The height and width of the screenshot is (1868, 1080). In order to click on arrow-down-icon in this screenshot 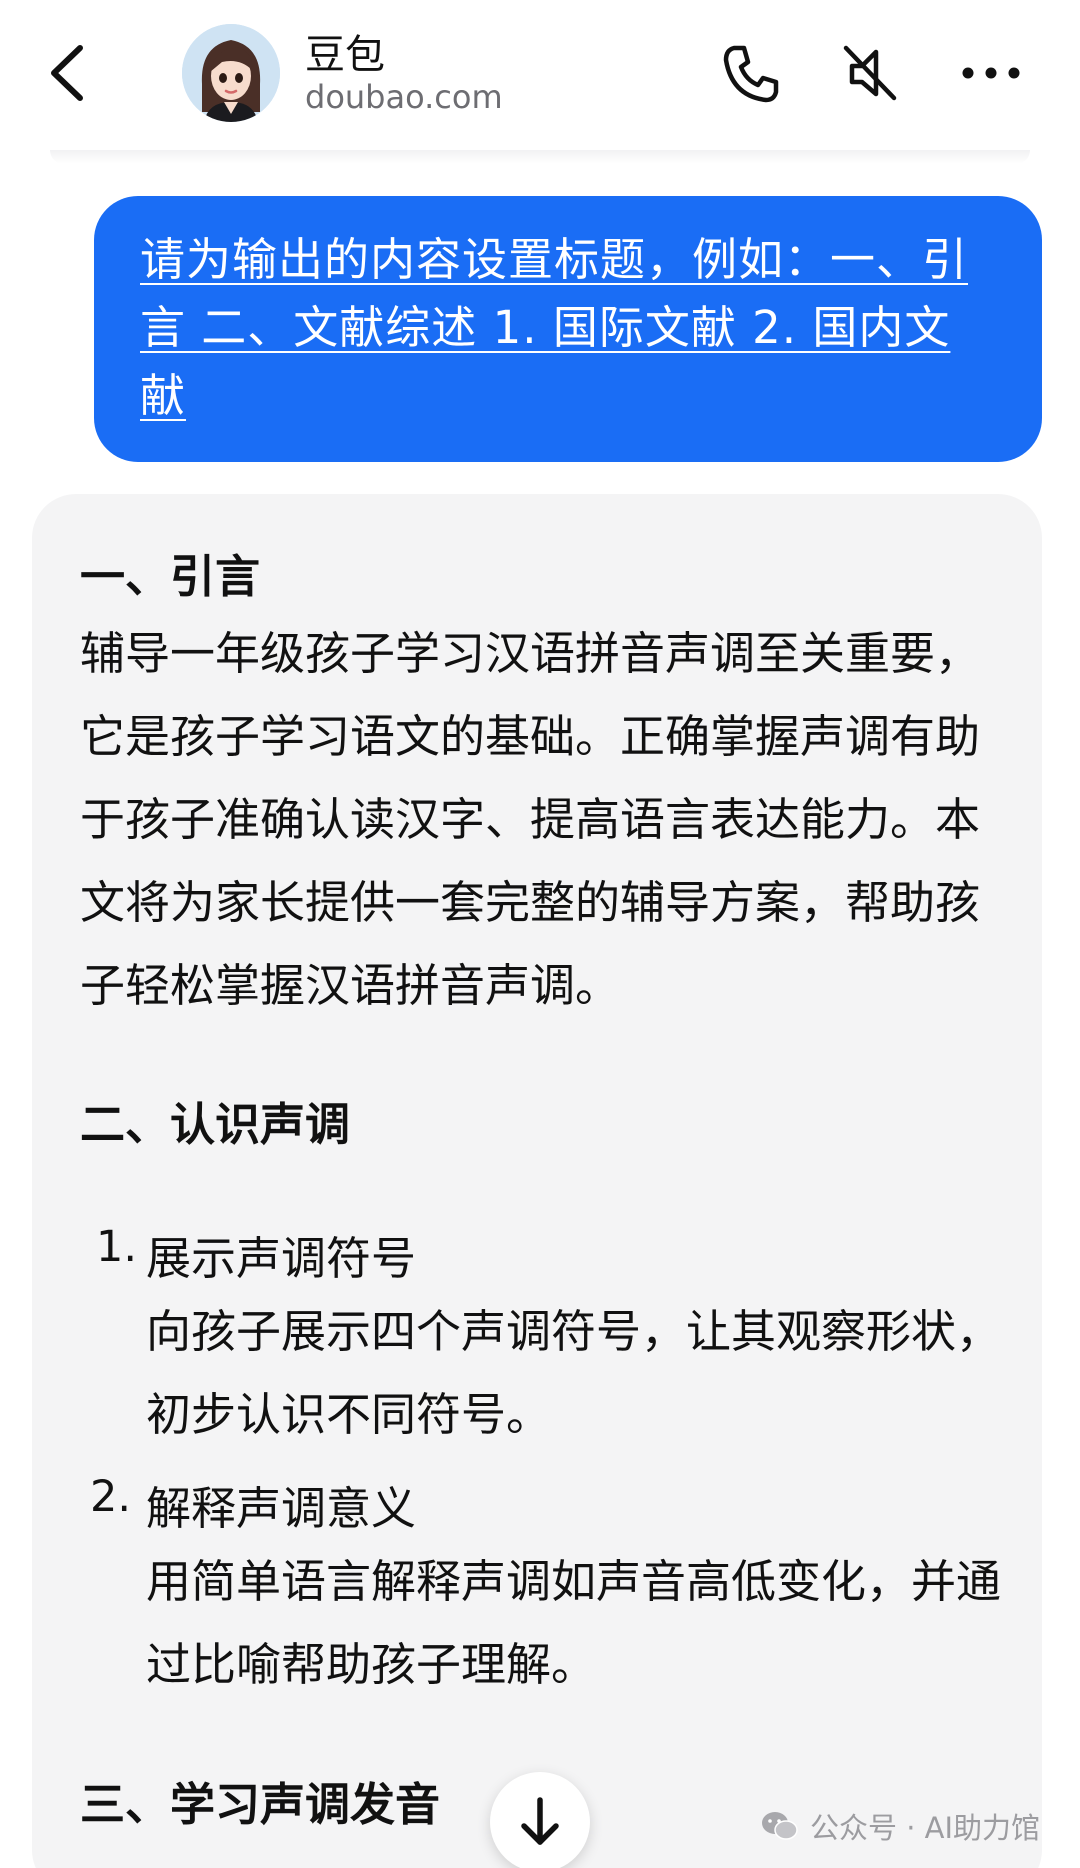, I will do `click(540, 1821)`.